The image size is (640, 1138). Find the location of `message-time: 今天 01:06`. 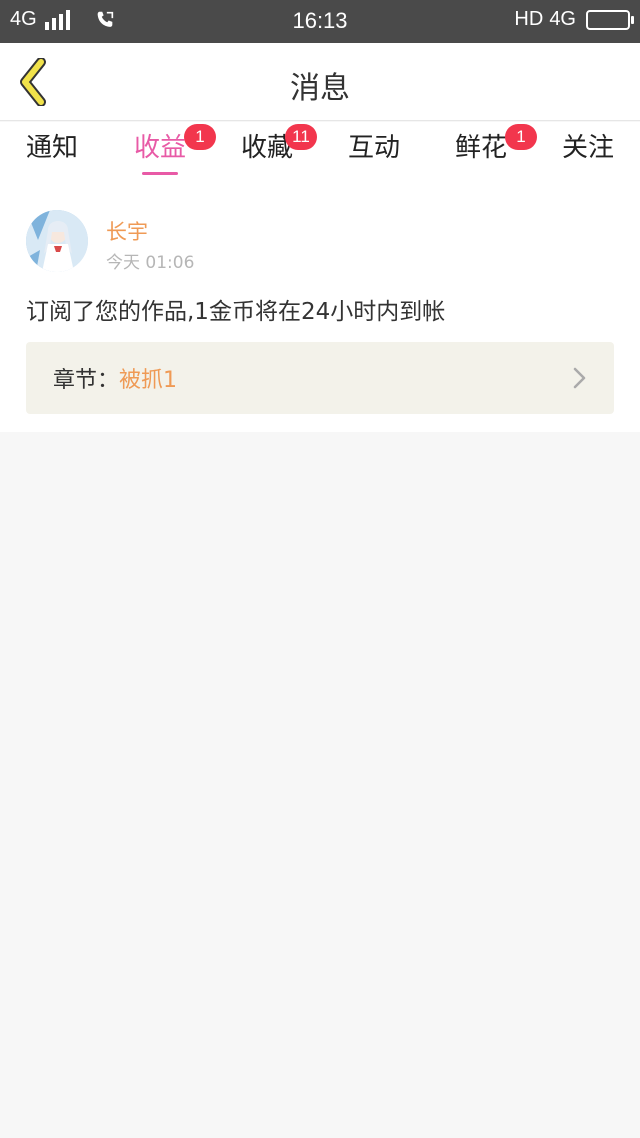

message-time: 今天 01:06 is located at coordinates (150, 263).